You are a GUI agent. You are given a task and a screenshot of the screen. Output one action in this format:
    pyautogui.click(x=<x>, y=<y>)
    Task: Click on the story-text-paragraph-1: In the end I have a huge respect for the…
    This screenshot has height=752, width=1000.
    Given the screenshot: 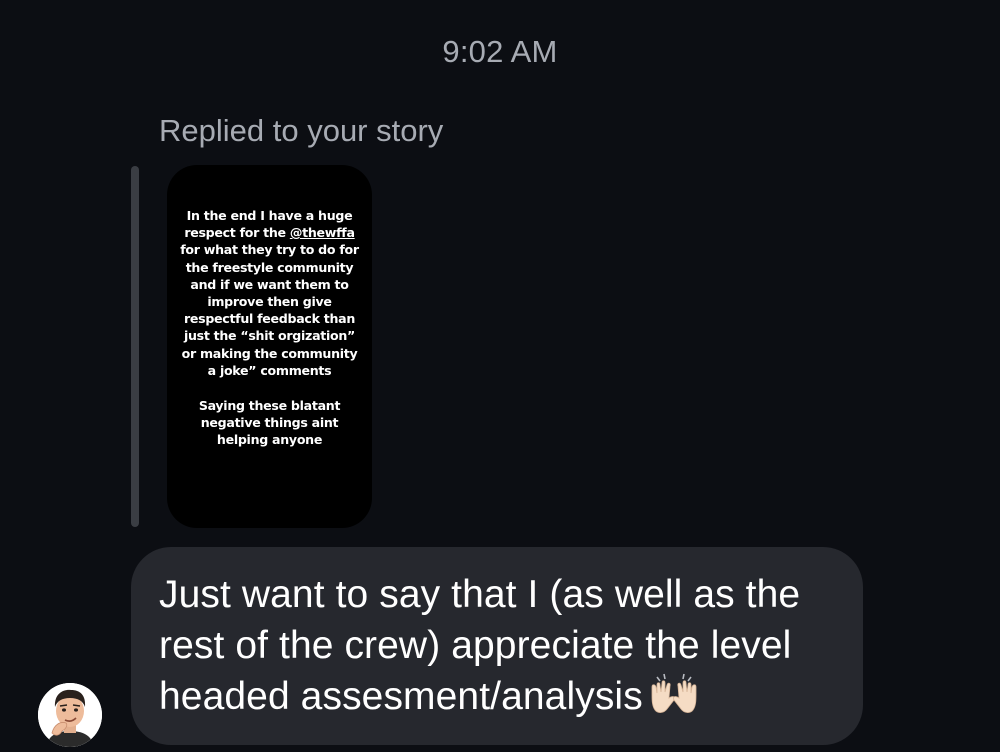 What is the action you would take?
    pyautogui.click(x=269, y=293)
    